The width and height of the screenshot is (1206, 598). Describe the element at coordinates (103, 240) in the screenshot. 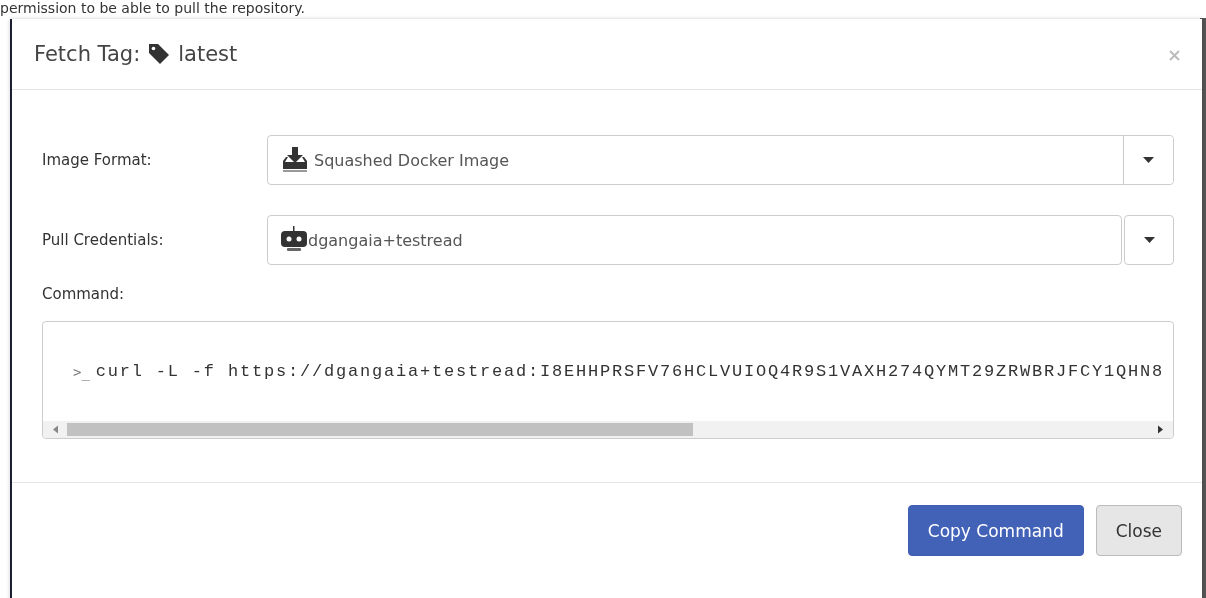

I see `field-label: Pull Credentials:` at that location.